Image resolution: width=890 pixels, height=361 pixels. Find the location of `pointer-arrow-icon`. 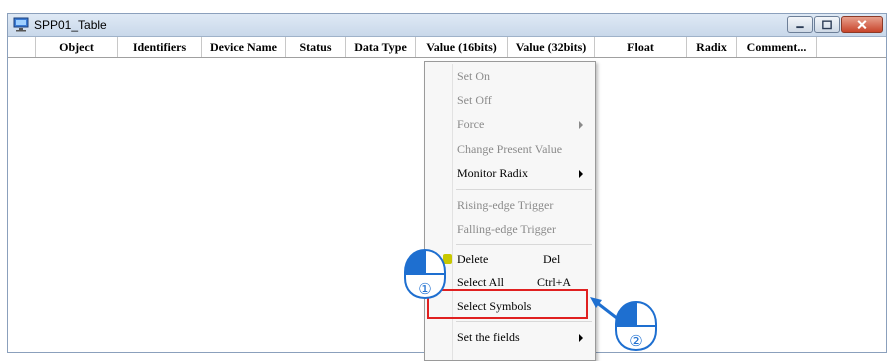

pointer-arrow-icon is located at coordinates (606, 310).